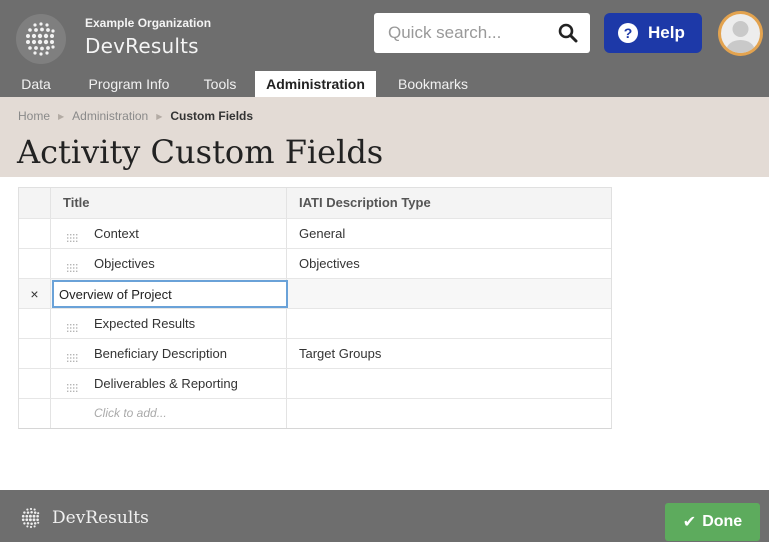  I want to click on field-title: Expected Results, so click(144, 323).